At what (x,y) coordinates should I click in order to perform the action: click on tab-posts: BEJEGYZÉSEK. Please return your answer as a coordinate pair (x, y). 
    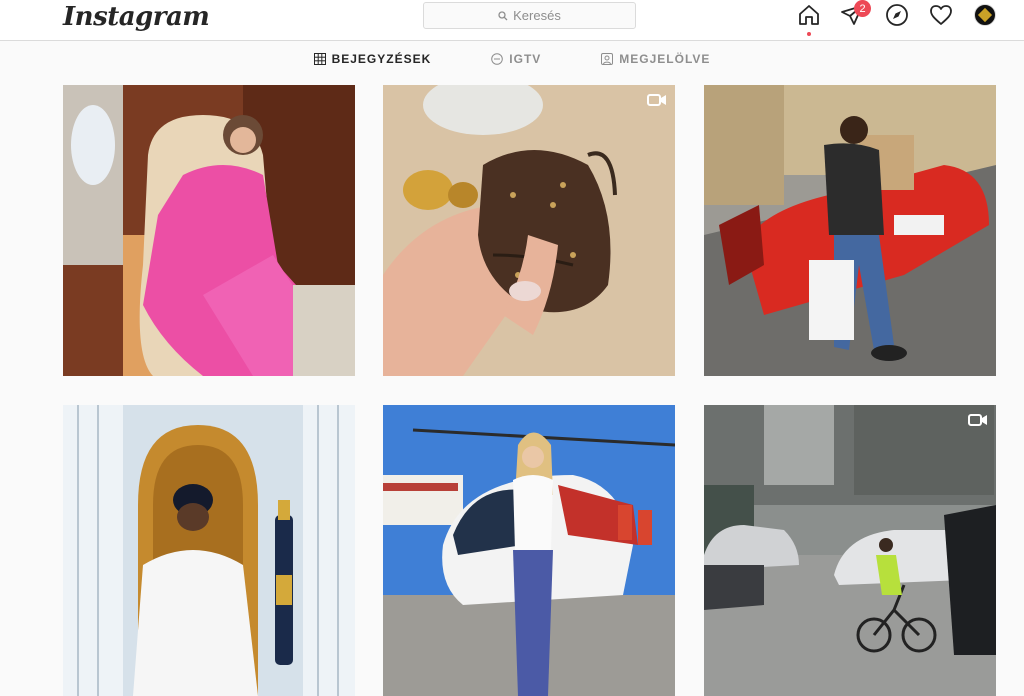
    Looking at the image, I should click on (372, 58).